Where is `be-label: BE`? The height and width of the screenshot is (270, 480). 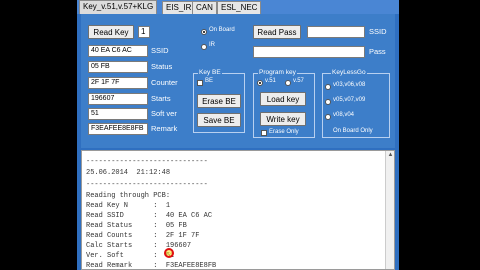
be-label: BE is located at coordinates (209, 81).